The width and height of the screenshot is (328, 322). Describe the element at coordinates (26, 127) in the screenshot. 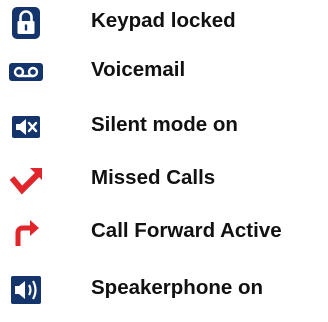

I see `speaker-muted-icon` at that location.